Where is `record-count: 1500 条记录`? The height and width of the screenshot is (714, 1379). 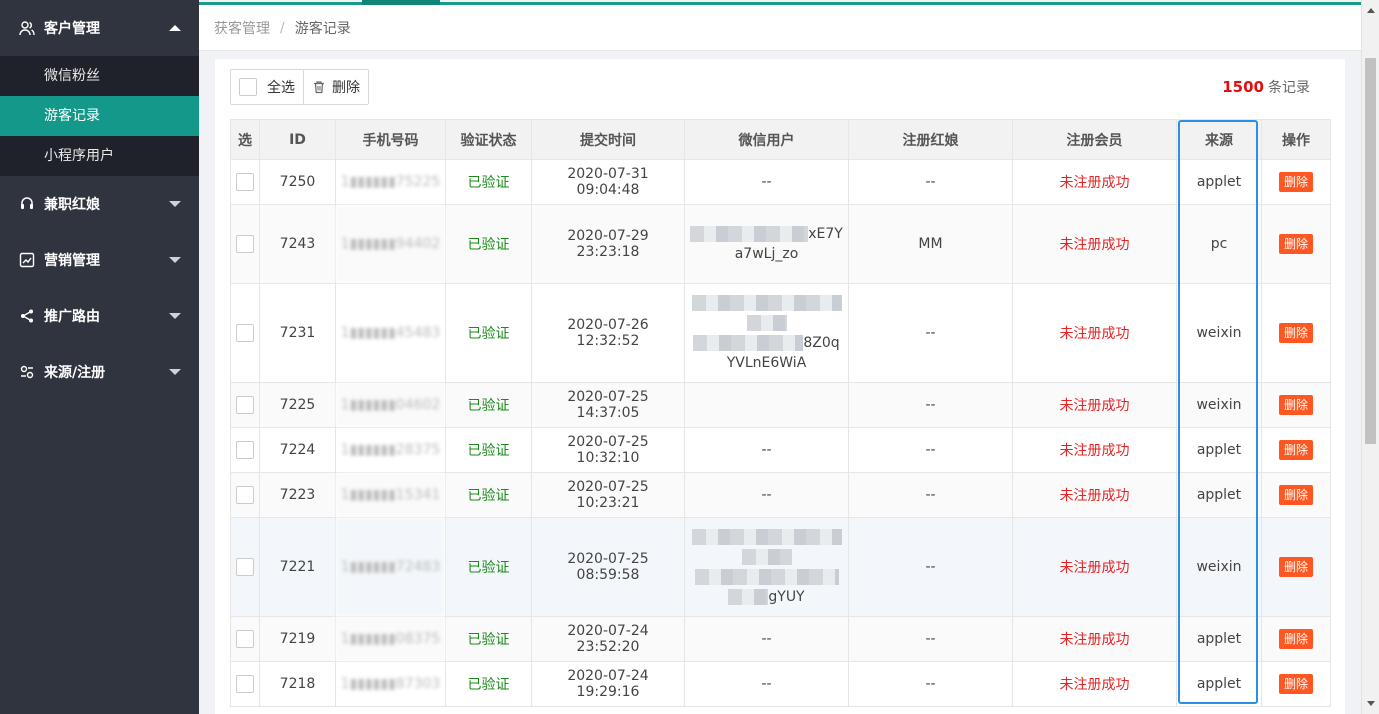
record-count: 1500 条记录 is located at coordinates (1266, 87).